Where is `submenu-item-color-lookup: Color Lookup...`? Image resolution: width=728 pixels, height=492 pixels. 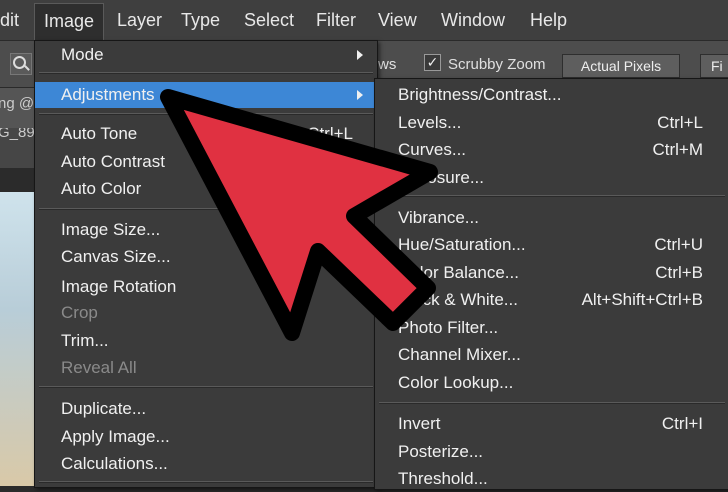
submenu-item-color-lookup: Color Lookup... is located at coordinates (551, 383).